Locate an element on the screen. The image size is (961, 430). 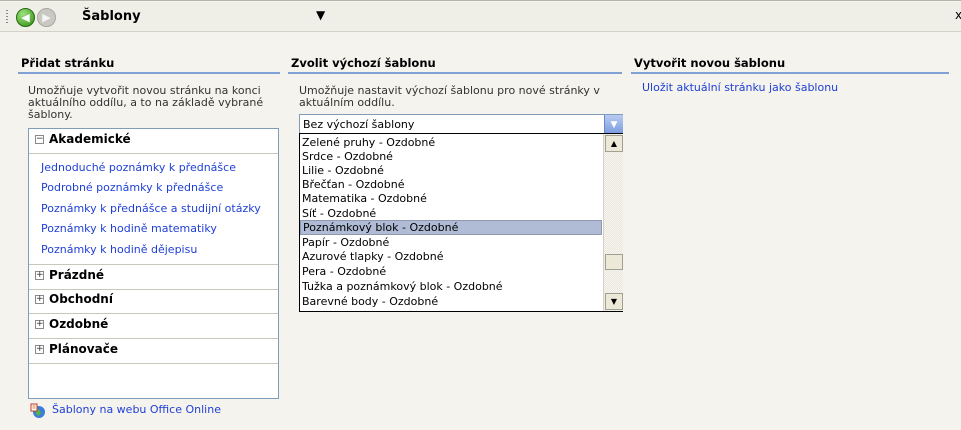
category-label: Ozdobné is located at coordinates (79, 324).